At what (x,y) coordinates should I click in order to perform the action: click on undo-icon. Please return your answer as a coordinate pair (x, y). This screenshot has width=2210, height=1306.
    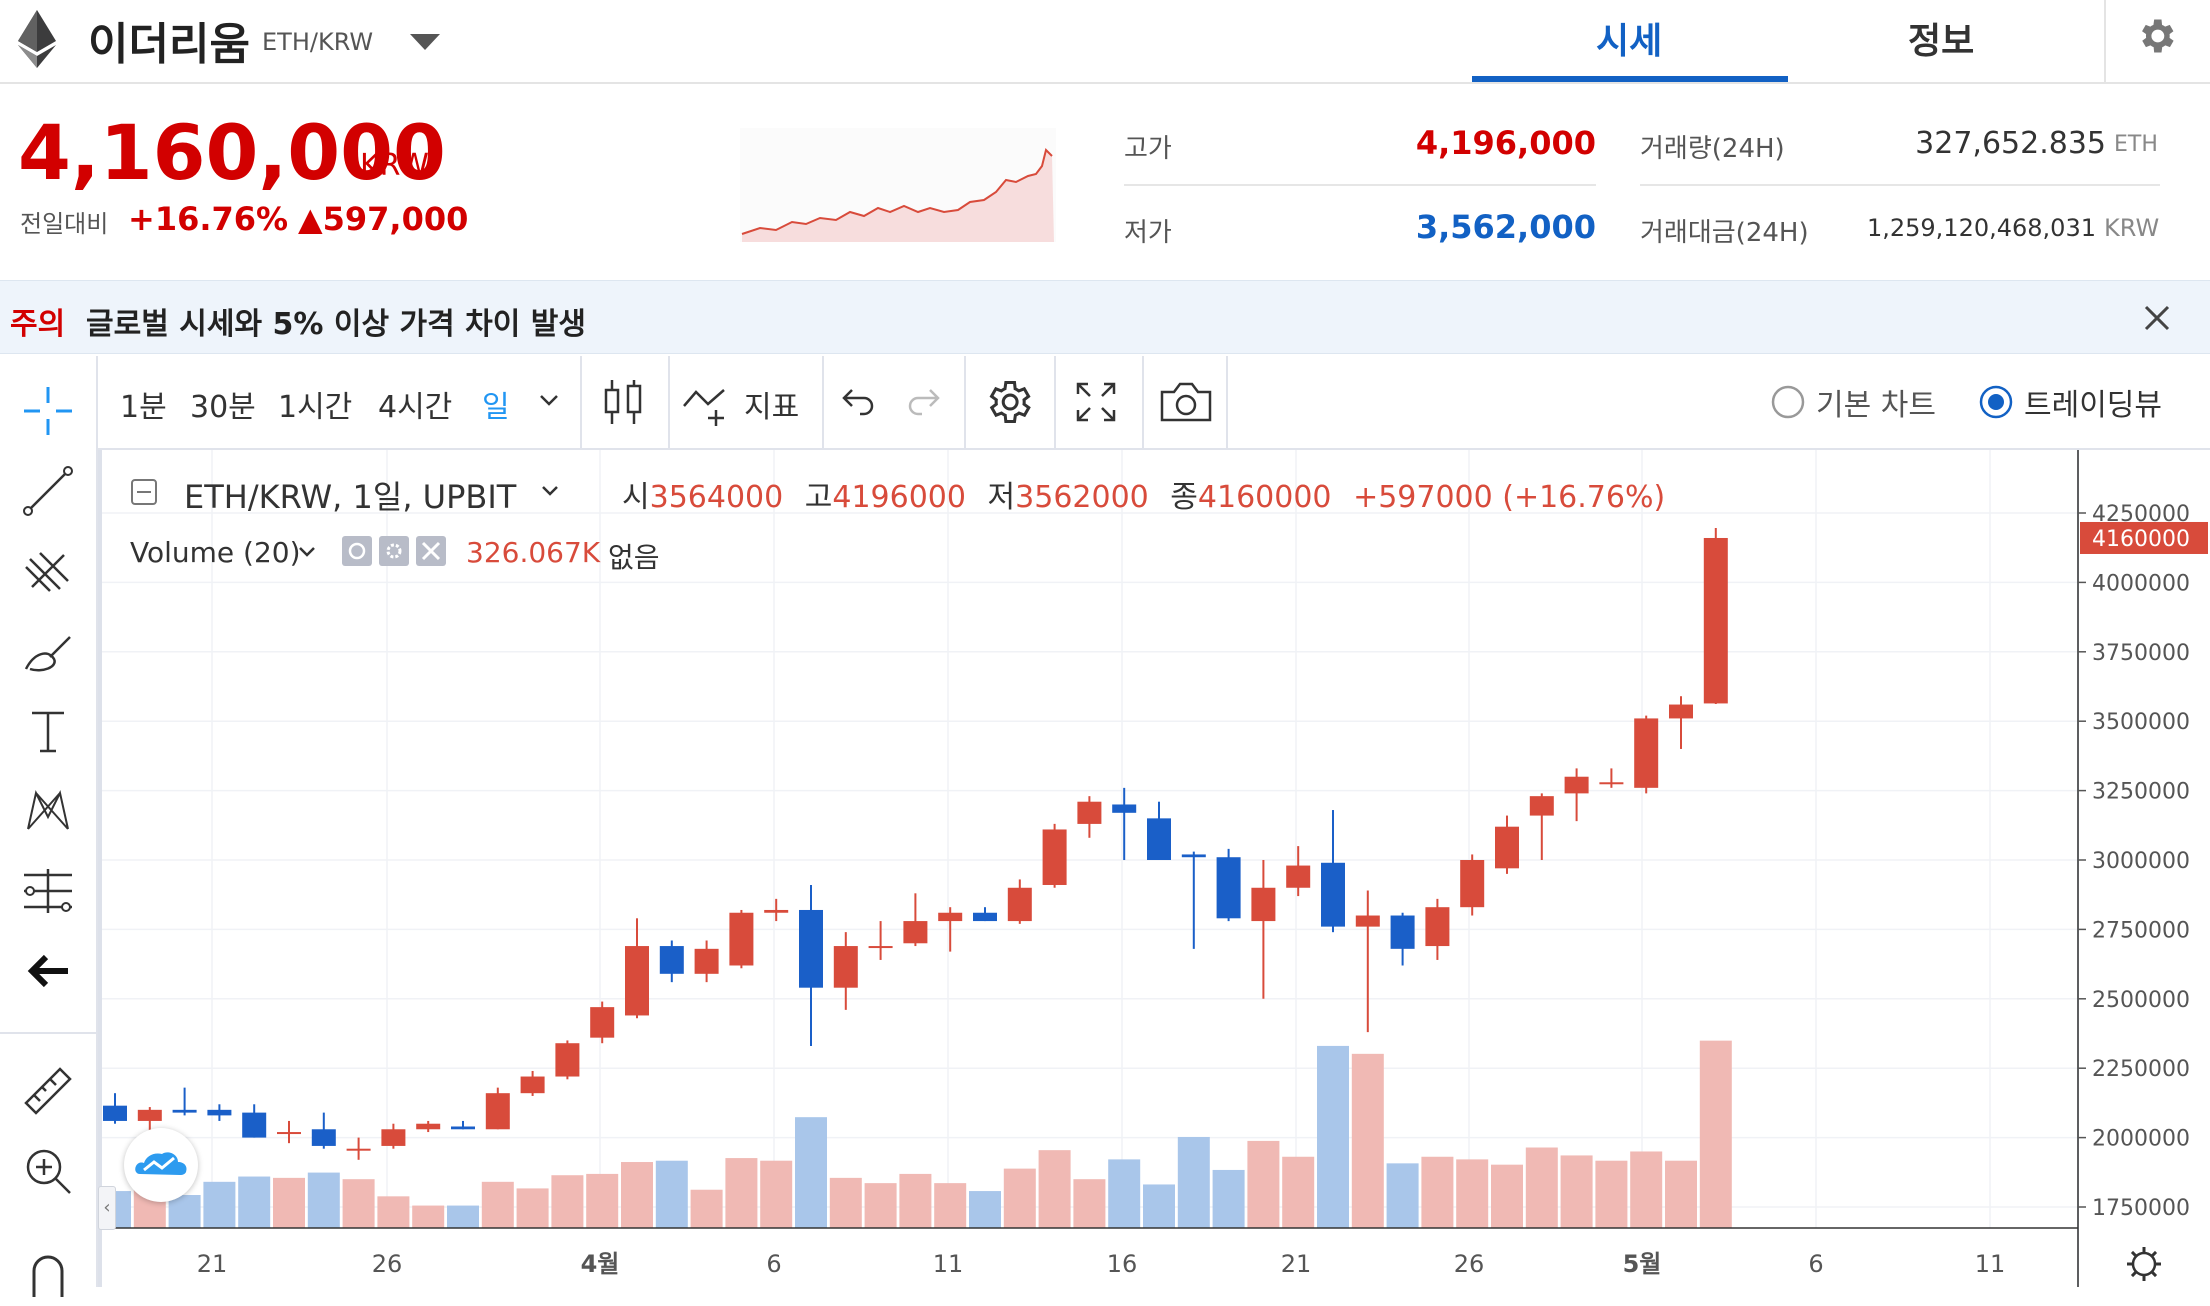
    Looking at the image, I should click on (858, 402).